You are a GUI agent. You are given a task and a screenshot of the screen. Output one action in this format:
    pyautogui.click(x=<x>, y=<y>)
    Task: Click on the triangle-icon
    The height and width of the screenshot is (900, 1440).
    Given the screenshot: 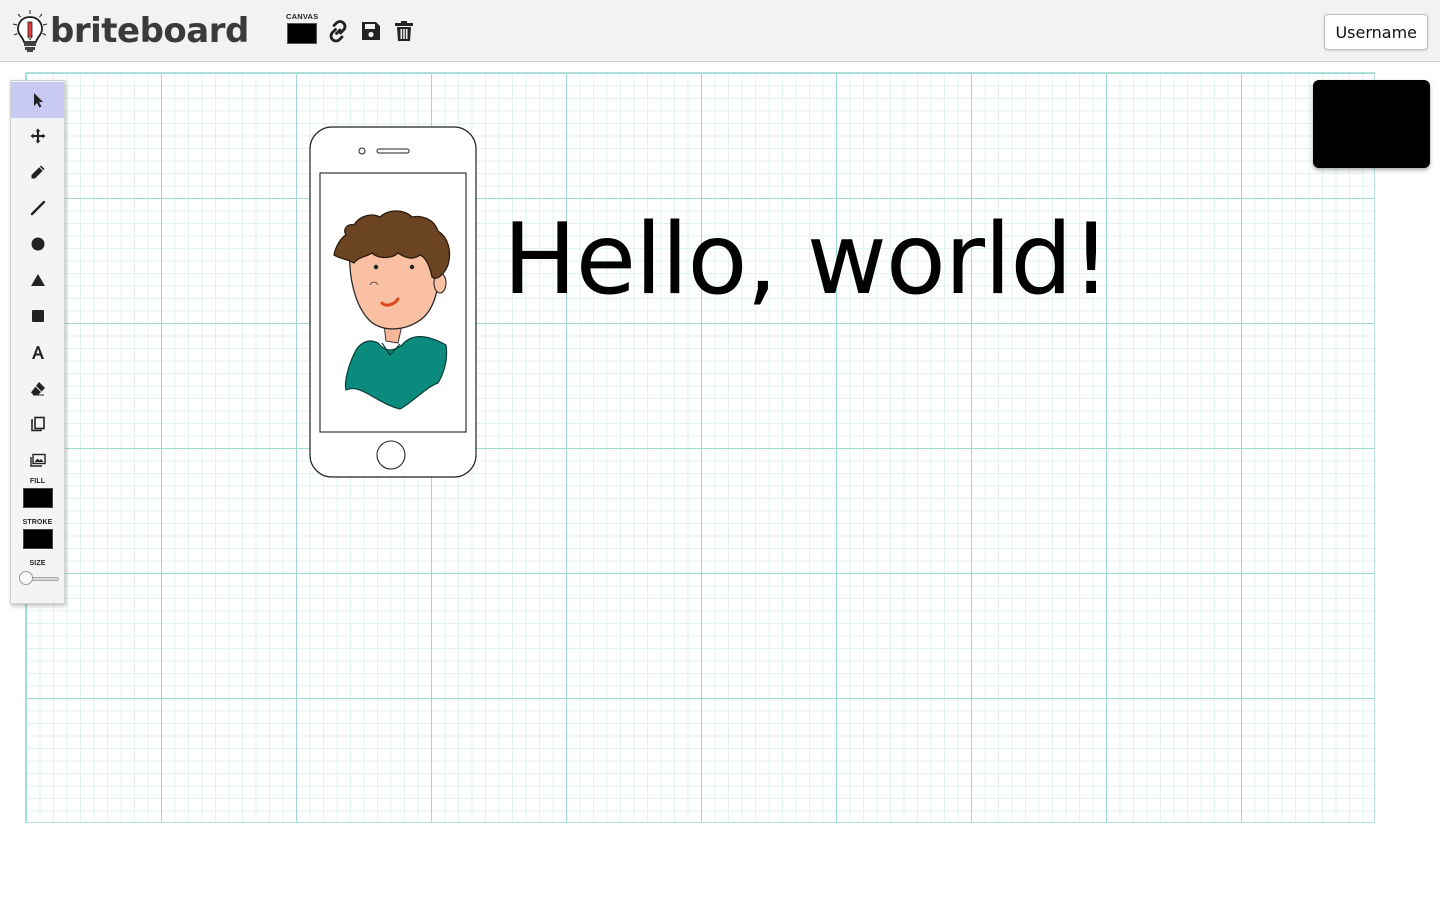 What is the action you would take?
    pyautogui.click(x=37, y=280)
    